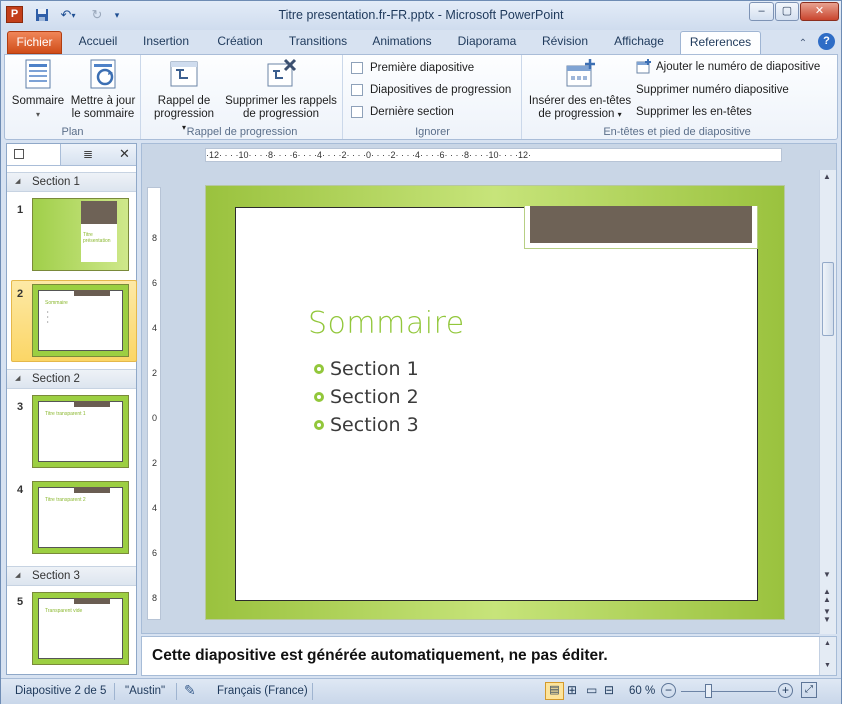 Image resolution: width=842 pixels, height=704 pixels. Describe the element at coordinates (828, 299) in the screenshot. I see `scroll-thumb` at that location.